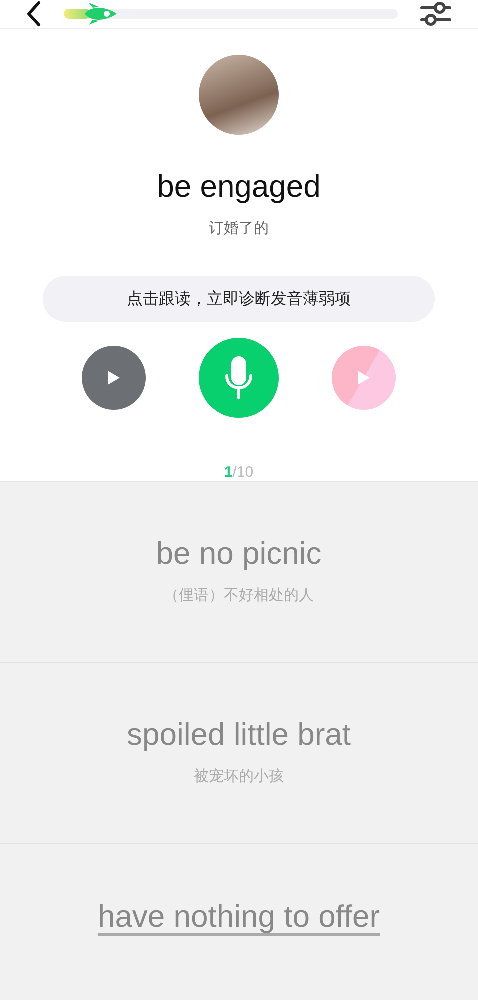 The image size is (478, 1000). I want to click on microphone-icon, so click(239, 378).